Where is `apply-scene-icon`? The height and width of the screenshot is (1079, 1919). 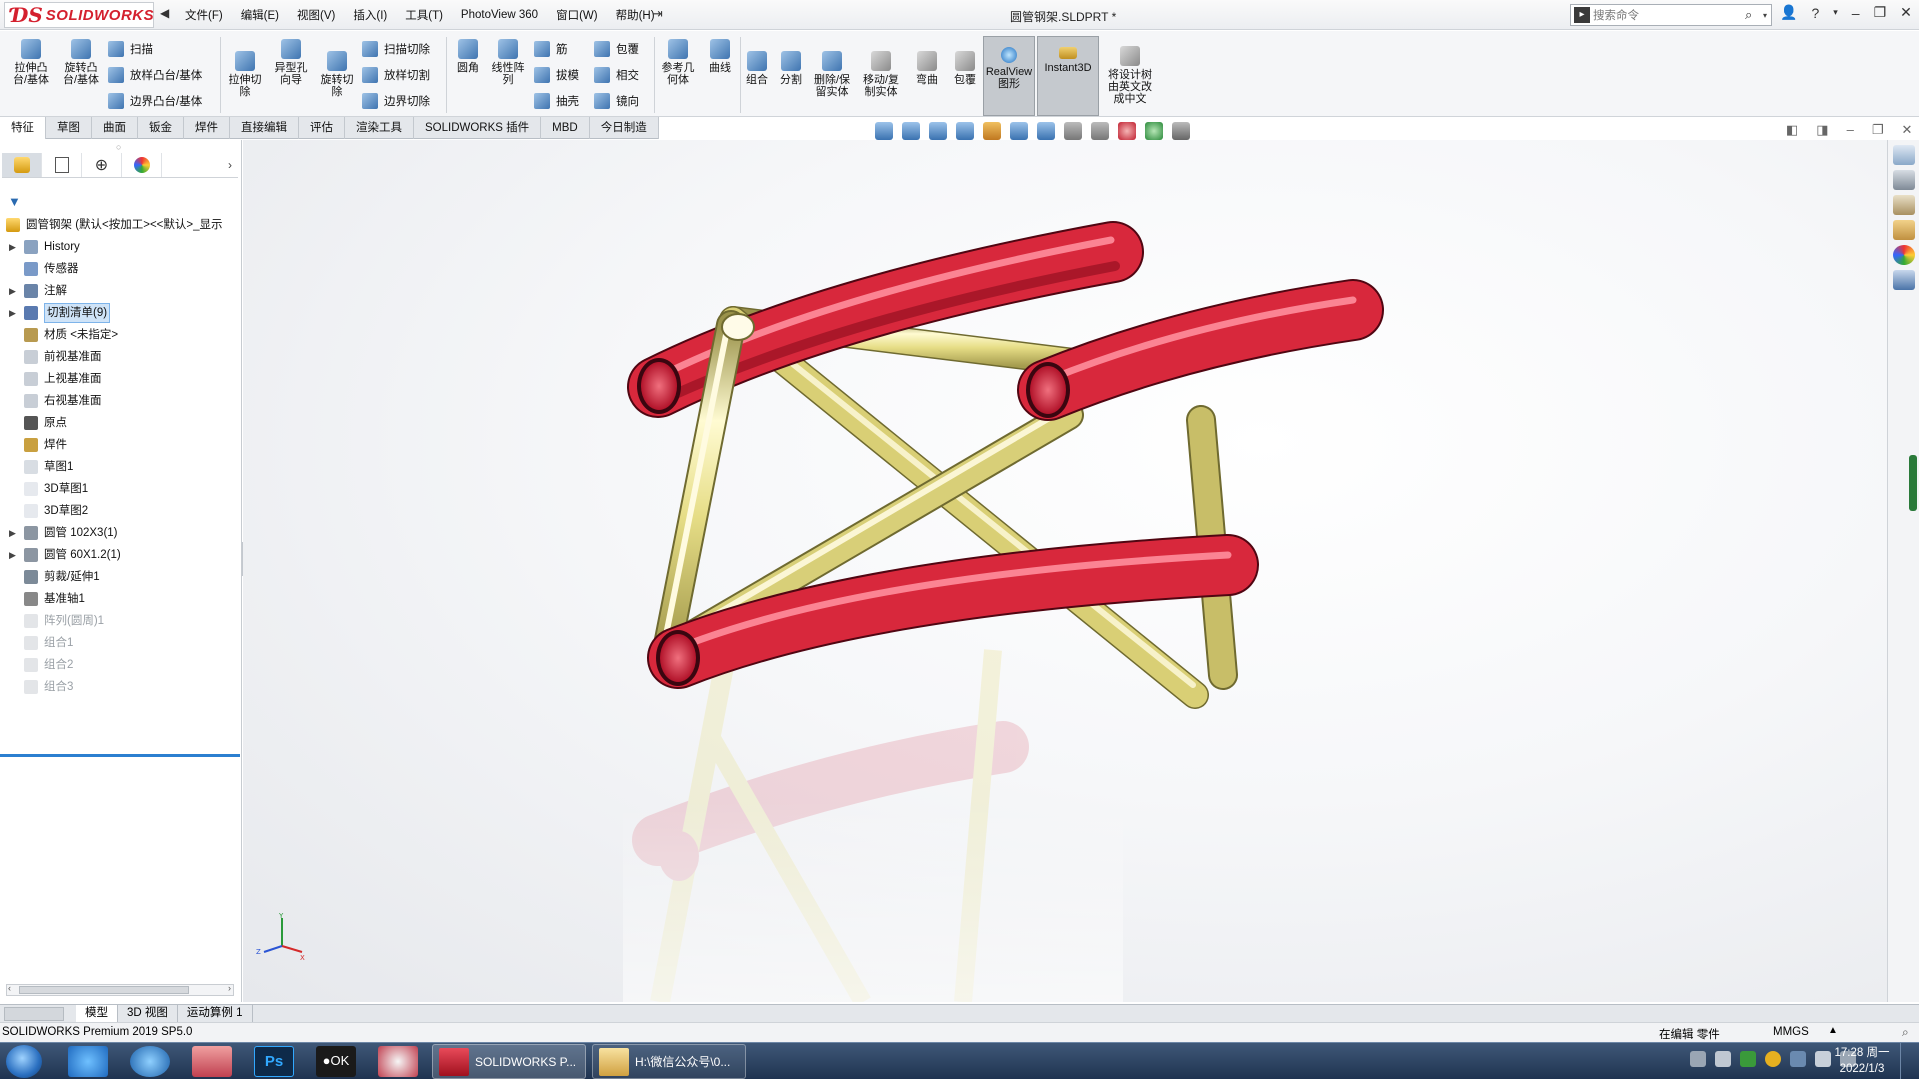
apply-scene-icon is located at coordinates (1127, 131).